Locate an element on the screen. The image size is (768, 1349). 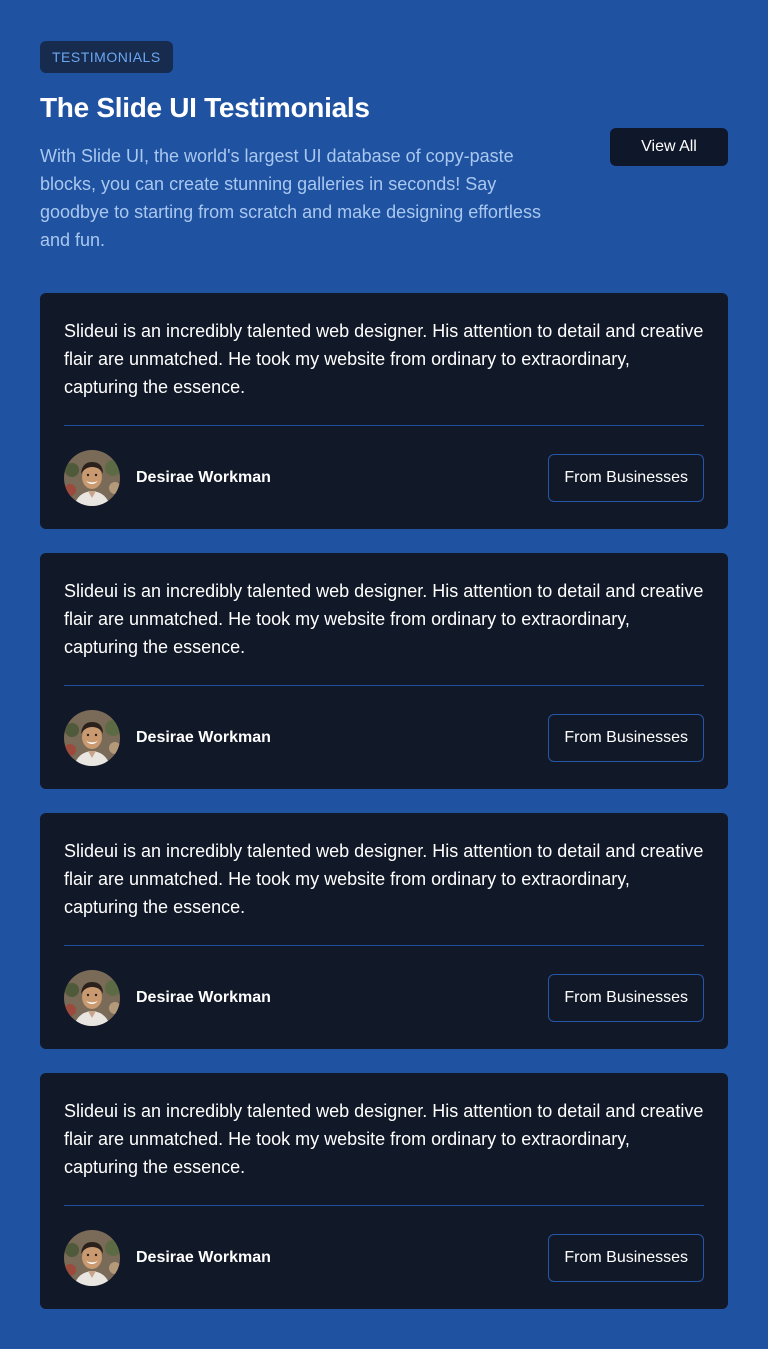
section-badge: TESTIMONIALS is located at coordinates (106, 57).